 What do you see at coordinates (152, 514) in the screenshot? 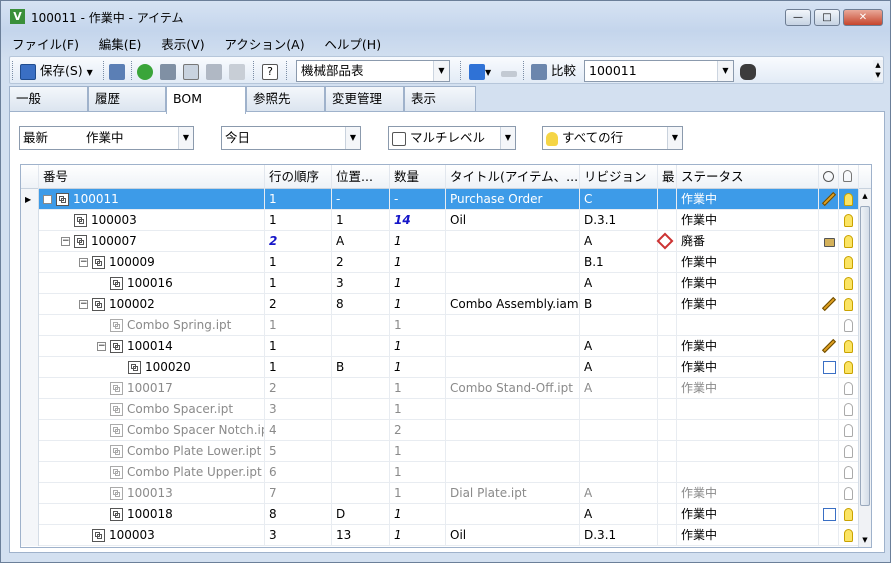
I see `cell-number: 100018` at bounding box center [152, 514].